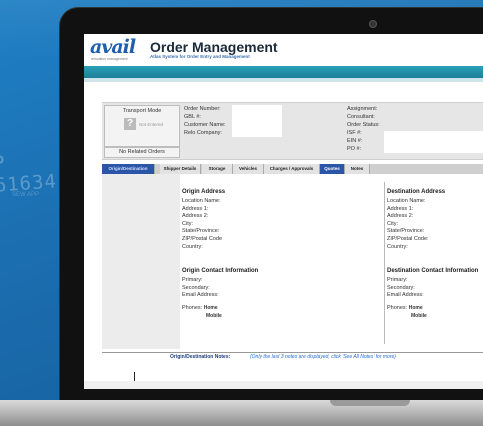 Image resolution: width=483 pixels, height=426 pixels. Describe the element at coordinates (205, 125) in the screenshot. I see `customer-name-label: Customer Name:` at that location.